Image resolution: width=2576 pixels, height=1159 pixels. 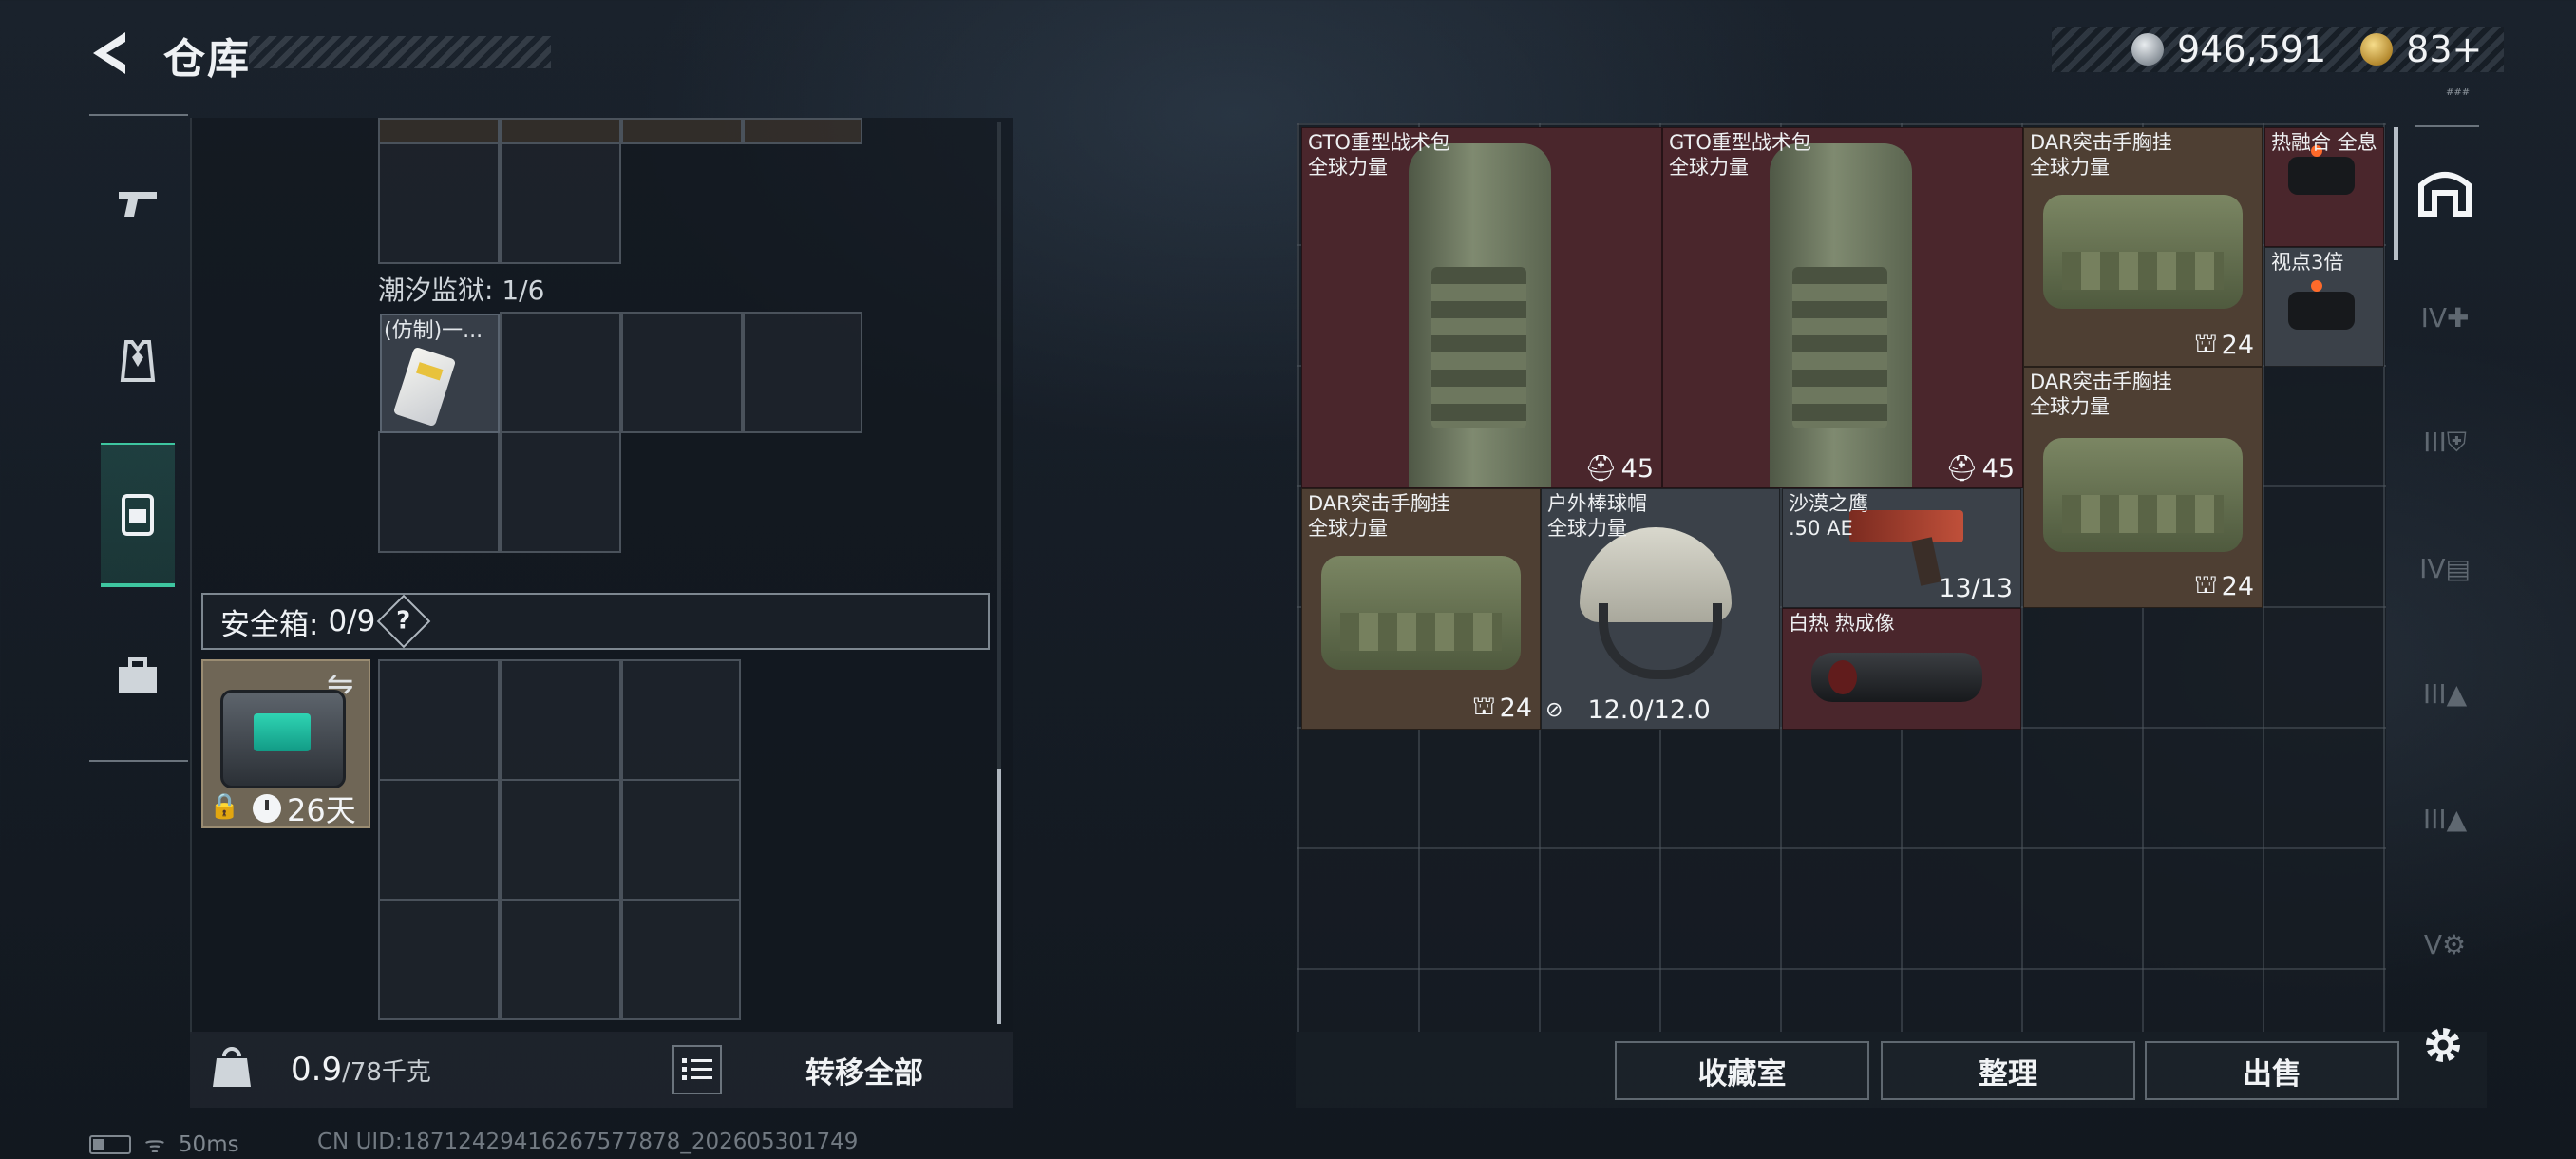 I want to click on headset-image, so click(x=1660, y=641).